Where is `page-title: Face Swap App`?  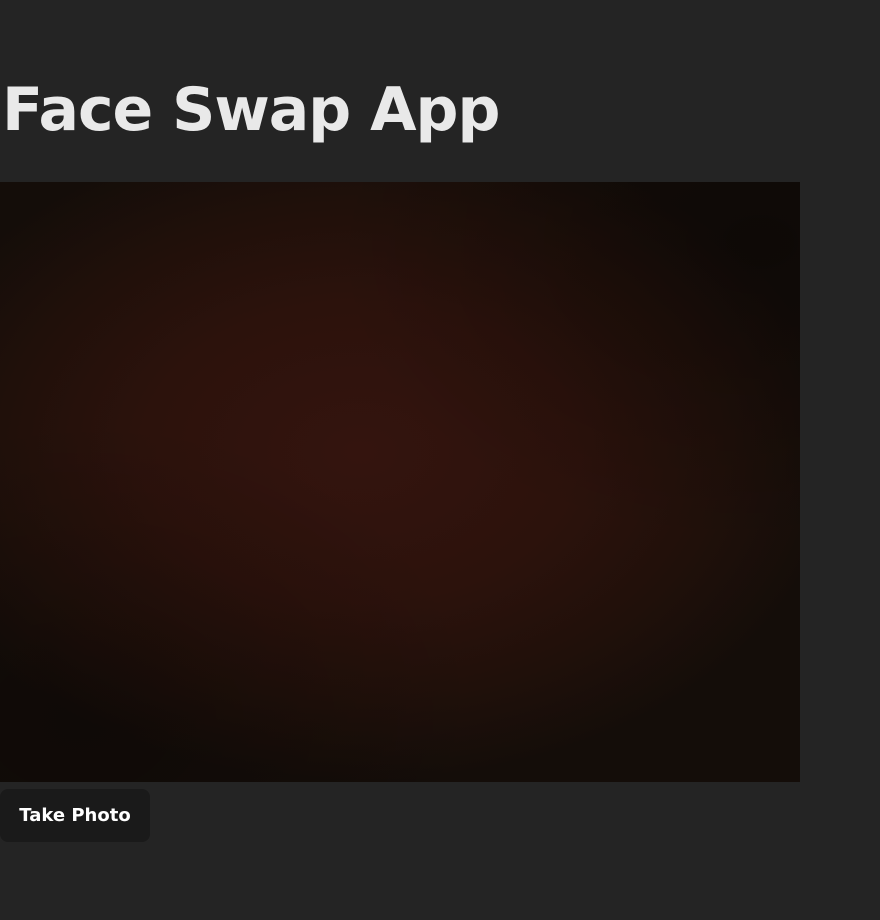 page-title: Face Swap App is located at coordinates (251, 110).